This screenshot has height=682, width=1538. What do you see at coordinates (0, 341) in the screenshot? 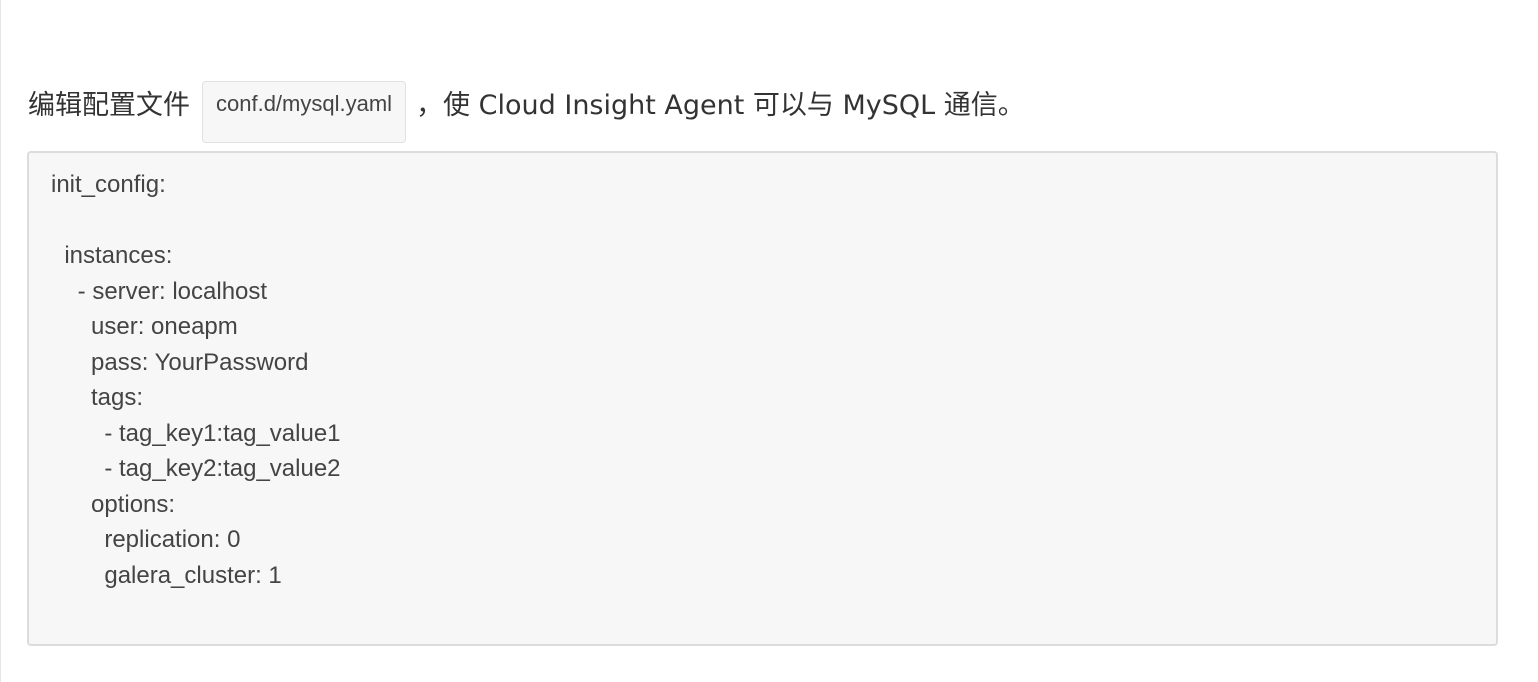
I see `left-border` at bounding box center [0, 341].